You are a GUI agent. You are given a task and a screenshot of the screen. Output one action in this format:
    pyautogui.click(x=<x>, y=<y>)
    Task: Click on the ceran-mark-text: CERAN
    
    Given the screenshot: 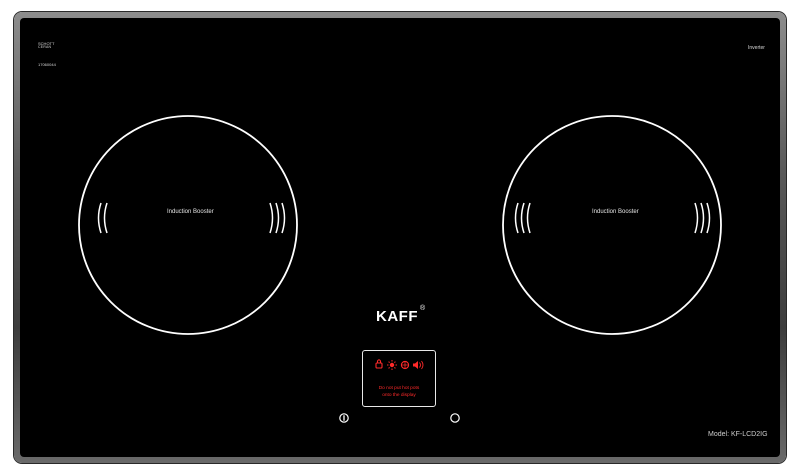 What is the action you would take?
    pyautogui.click(x=45, y=47)
    